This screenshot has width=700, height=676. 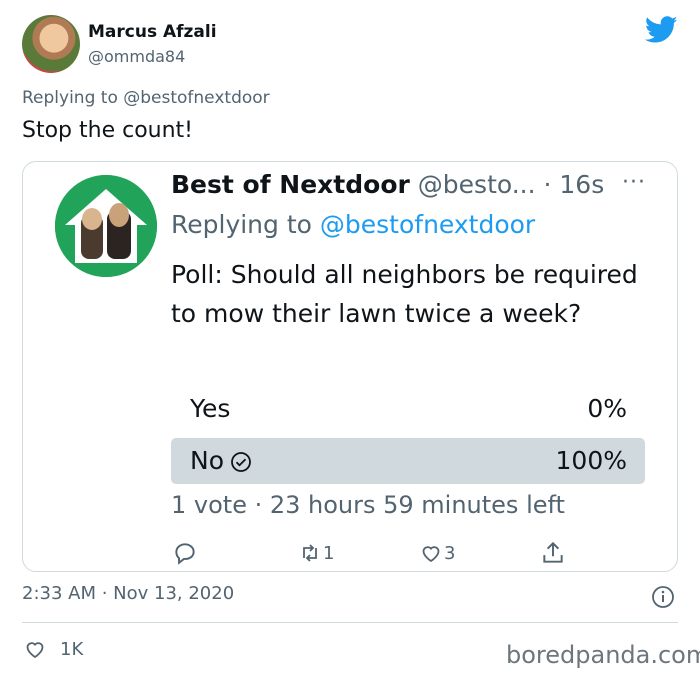 What do you see at coordinates (241, 462) in the screenshot?
I see `check-circle-icon` at bounding box center [241, 462].